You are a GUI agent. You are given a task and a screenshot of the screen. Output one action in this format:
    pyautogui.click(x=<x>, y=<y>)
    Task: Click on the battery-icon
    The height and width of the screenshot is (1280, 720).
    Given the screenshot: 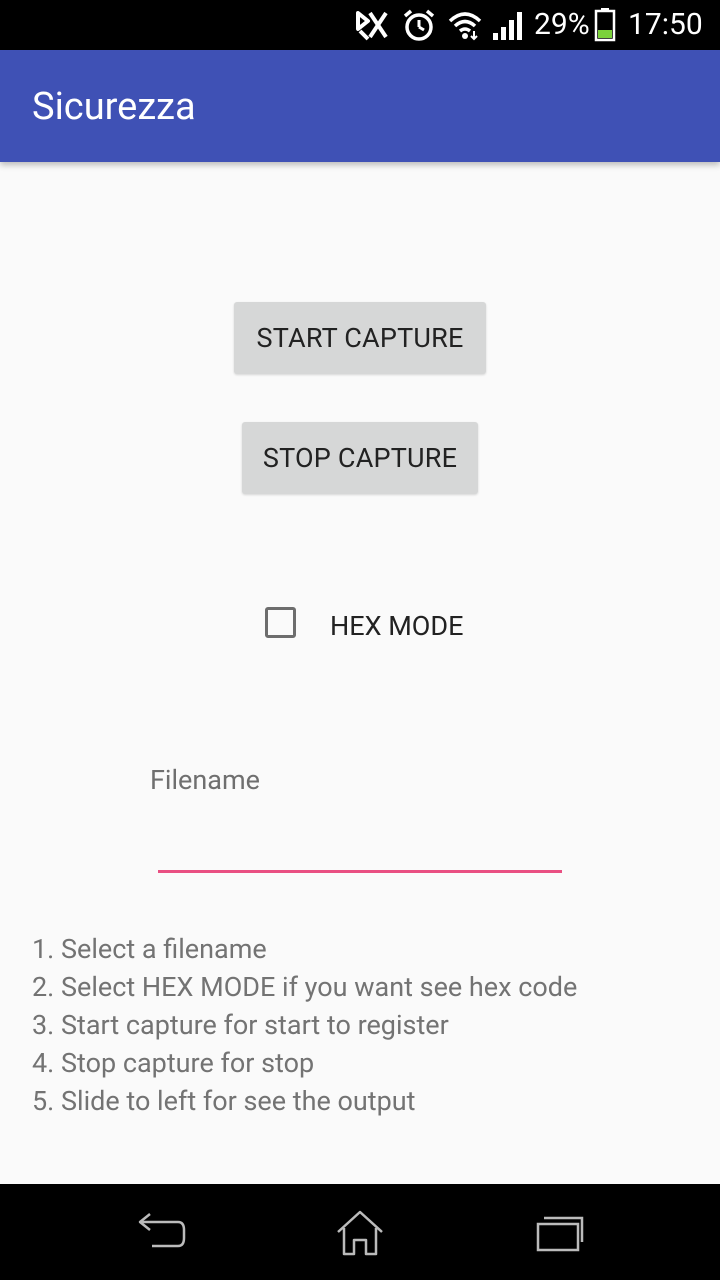 What is the action you would take?
    pyautogui.click(x=605, y=27)
    